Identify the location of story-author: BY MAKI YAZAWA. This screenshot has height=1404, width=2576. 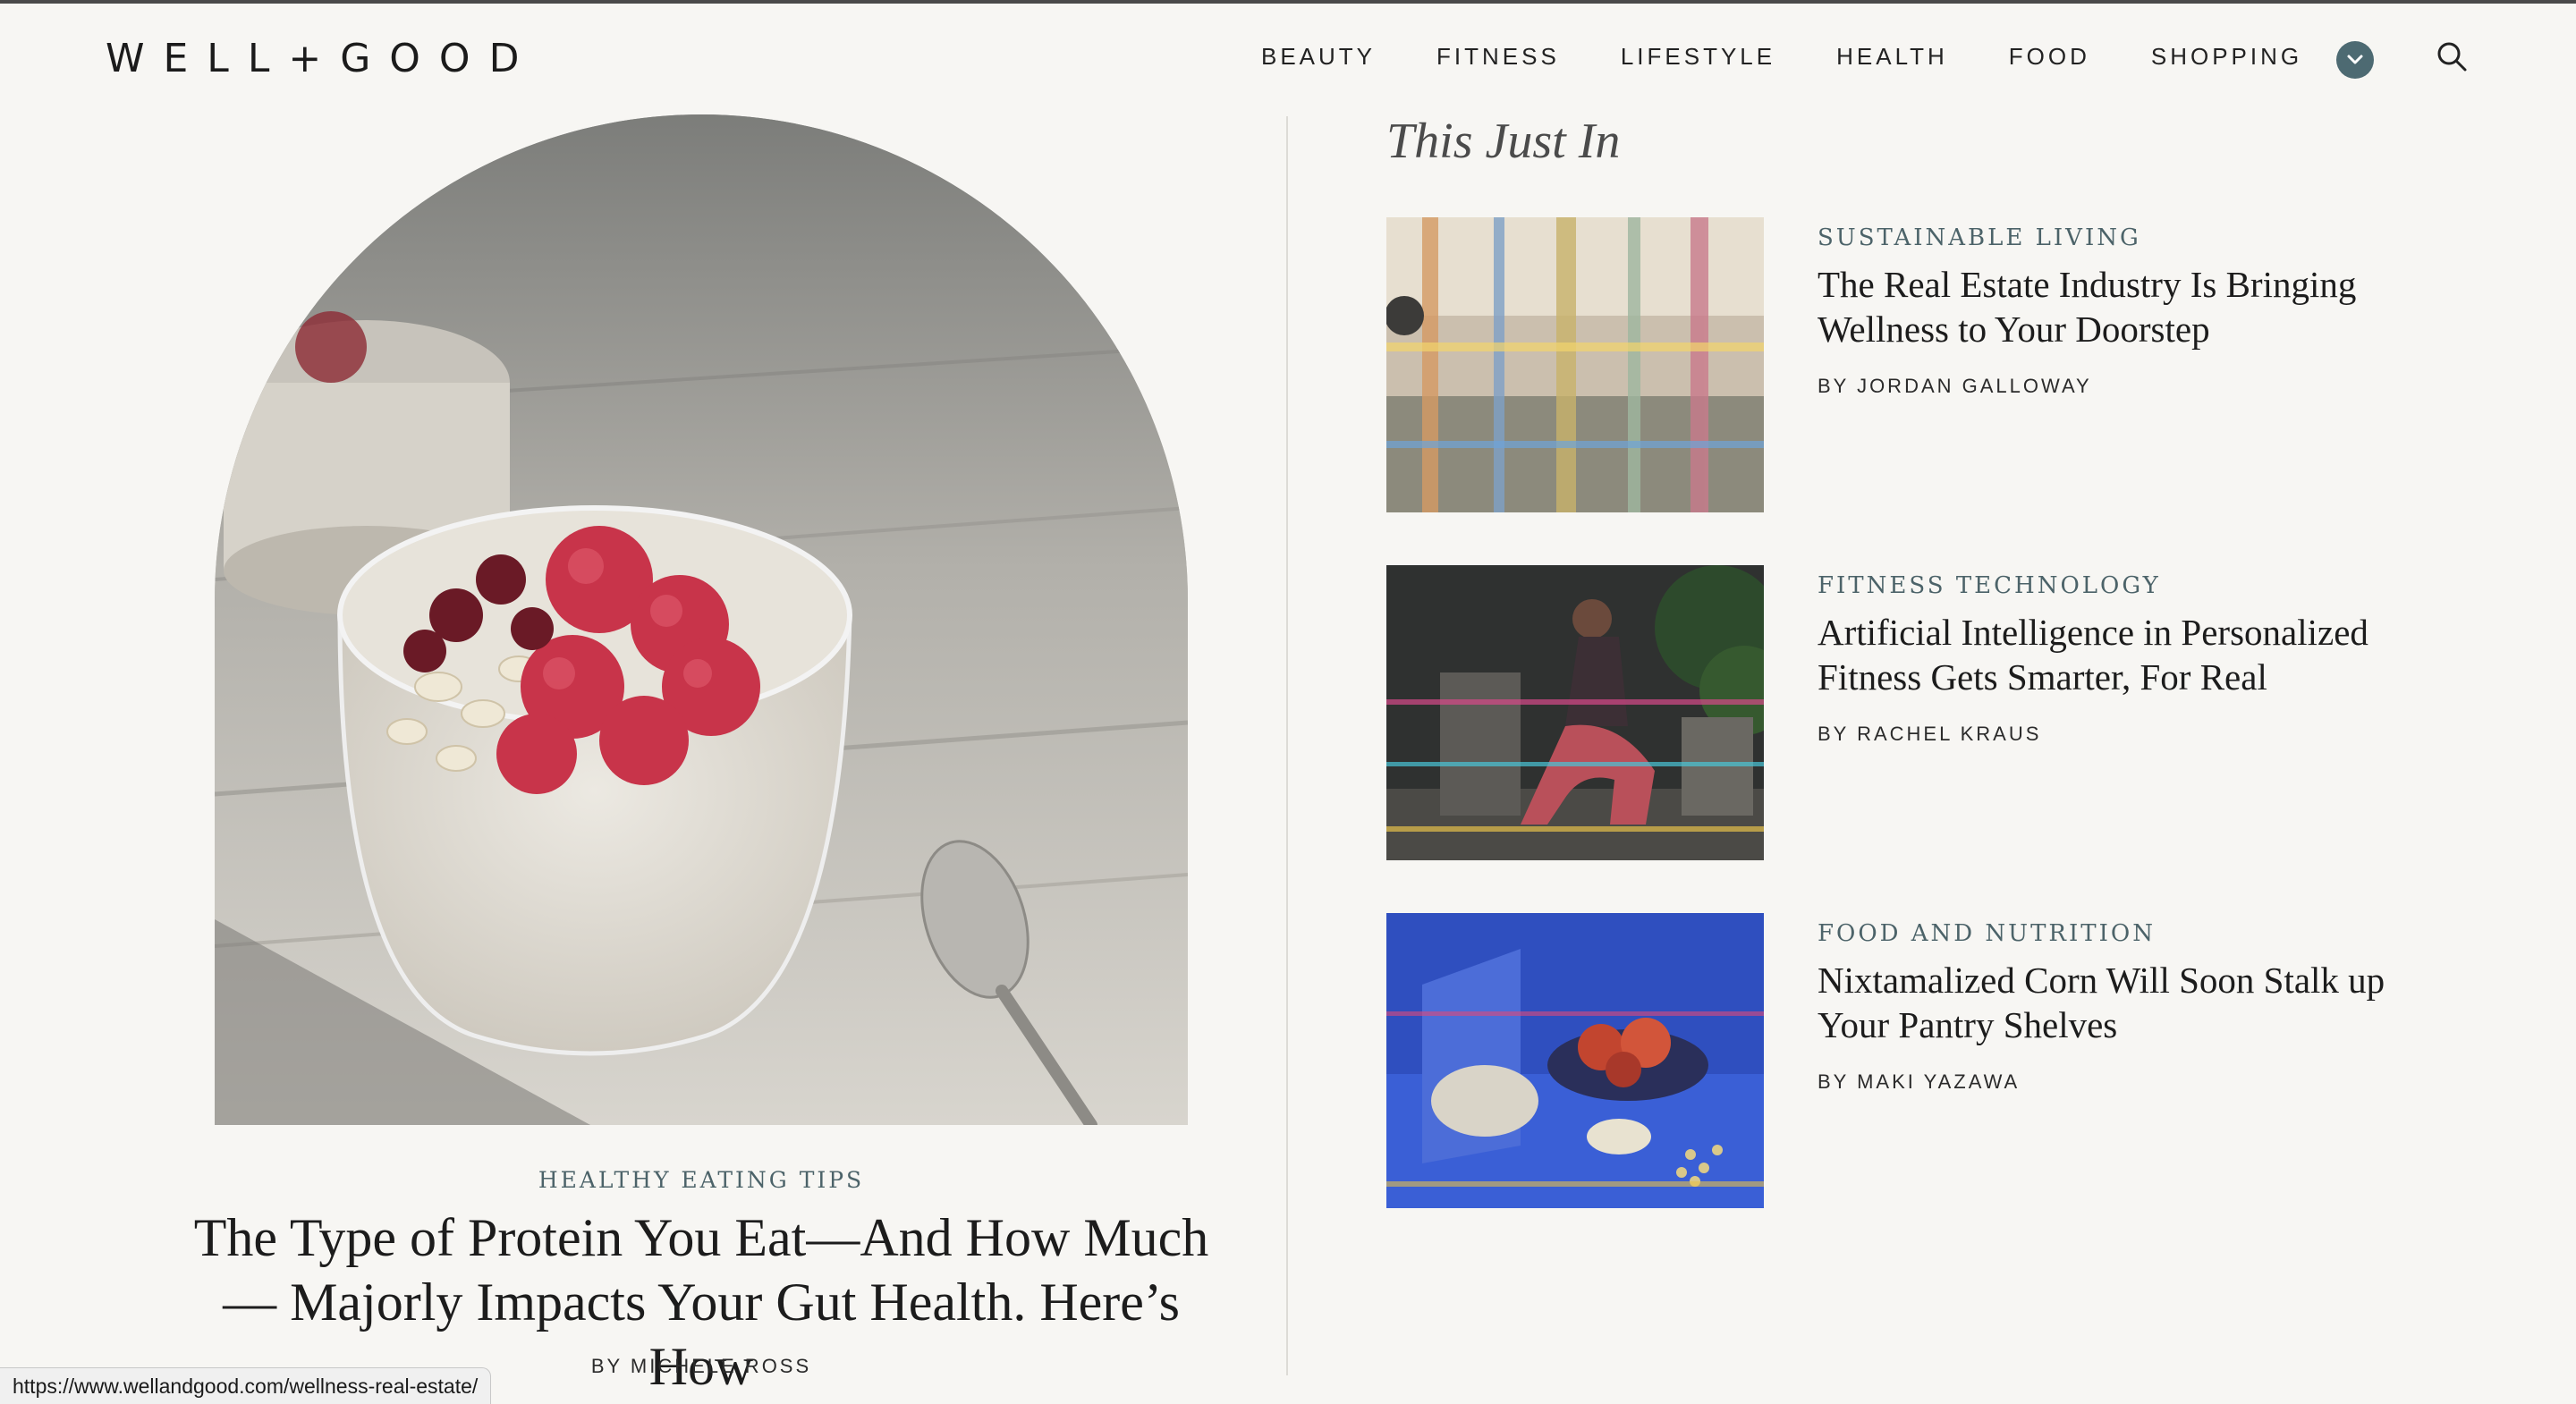
(2104, 1082).